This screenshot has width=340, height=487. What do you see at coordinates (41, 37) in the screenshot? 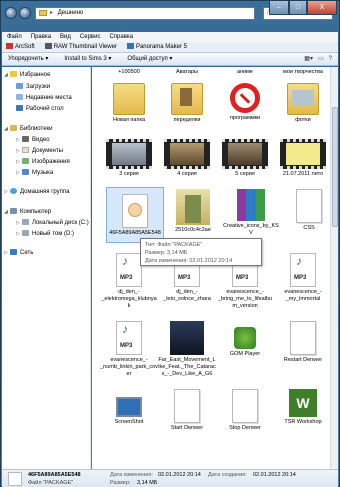
I see `menu-edit: Правка` at bounding box center [41, 37].